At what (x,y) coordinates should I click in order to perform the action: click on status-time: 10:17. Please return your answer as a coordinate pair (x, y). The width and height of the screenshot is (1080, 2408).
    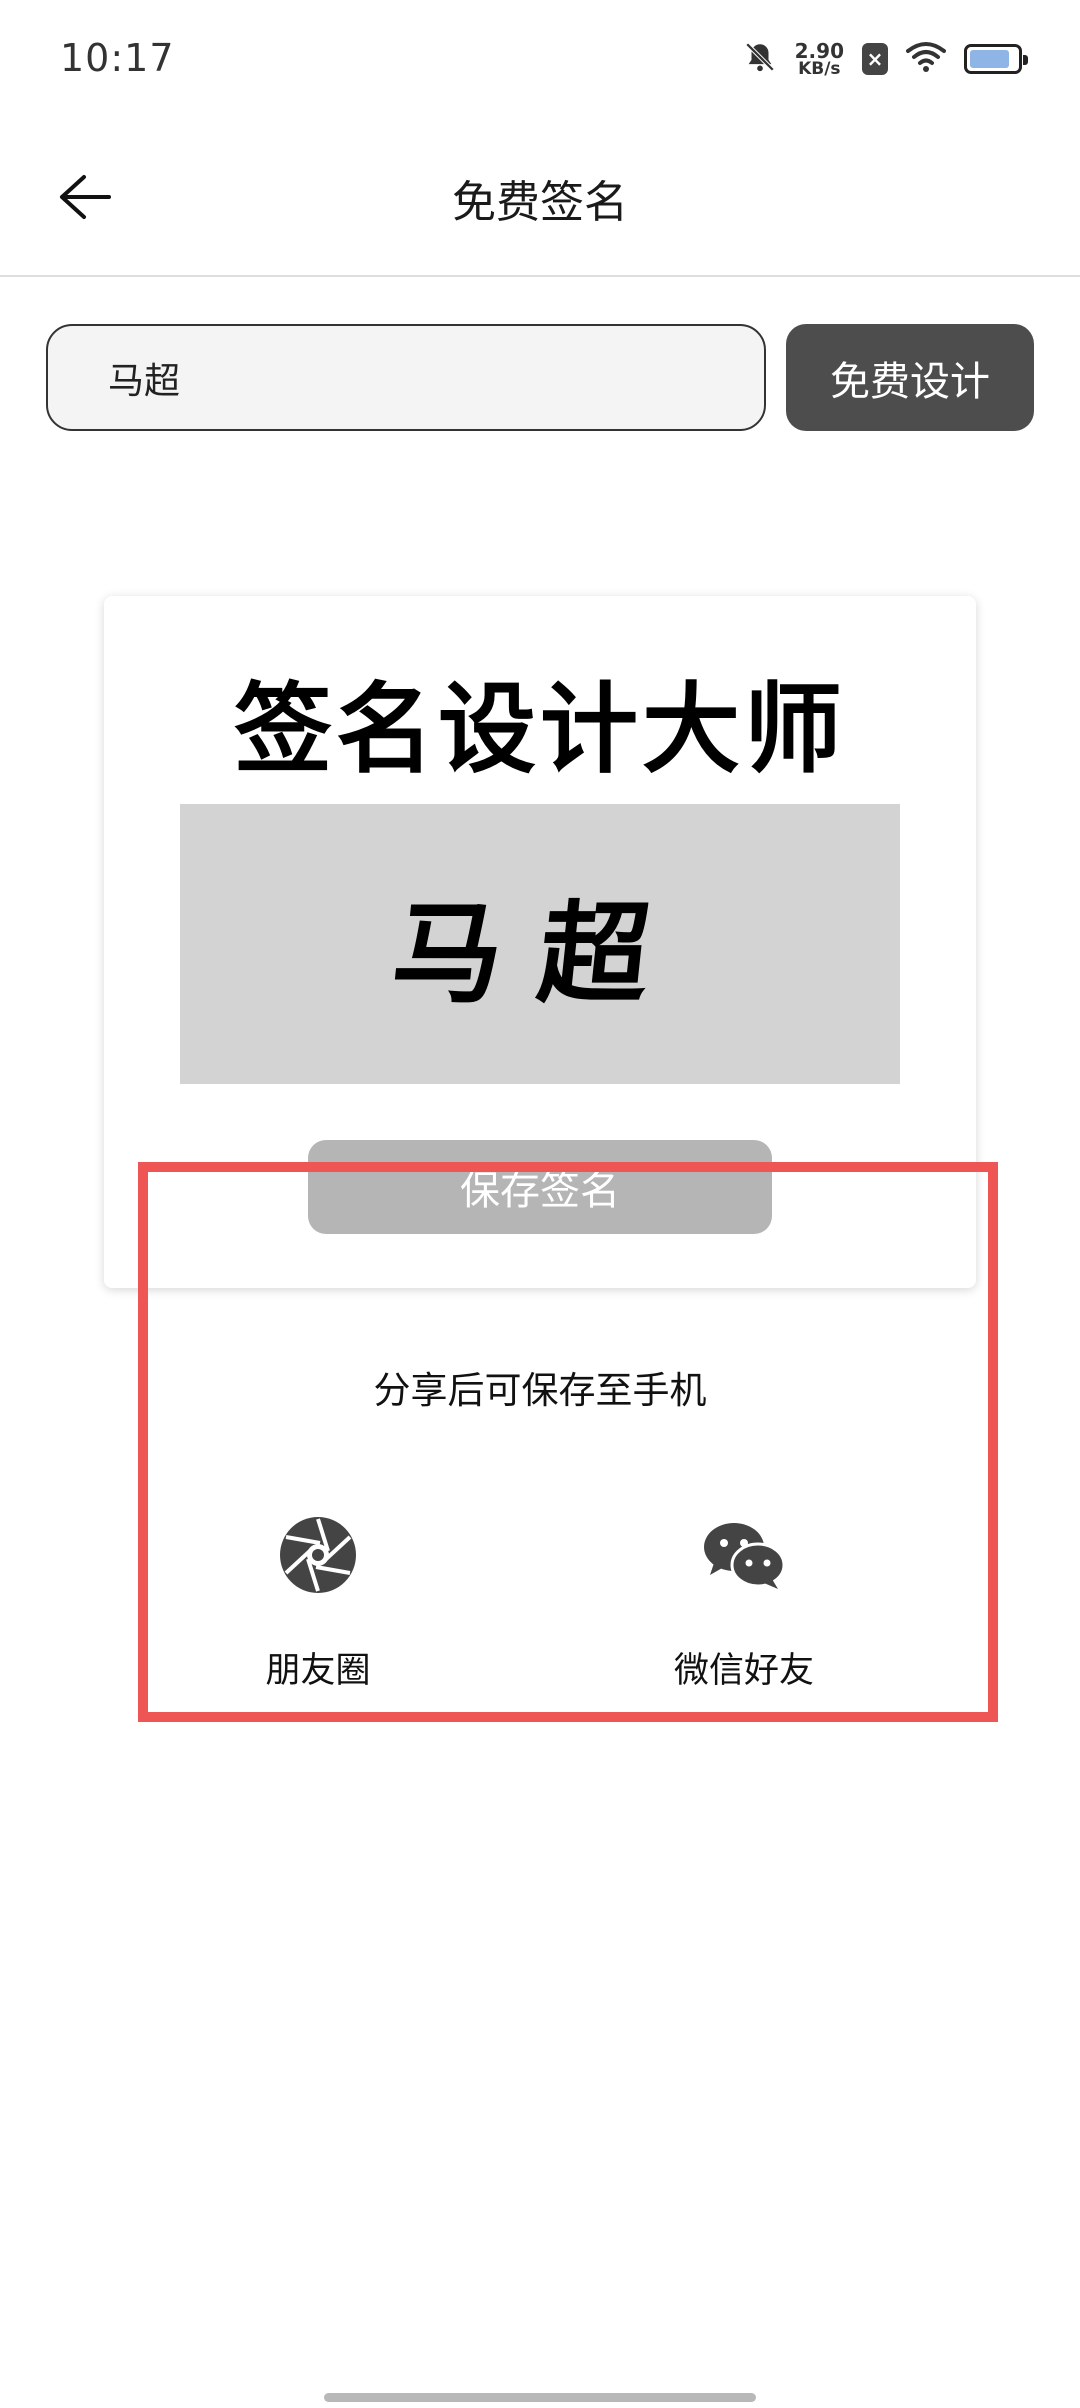
    Looking at the image, I should click on (117, 58).